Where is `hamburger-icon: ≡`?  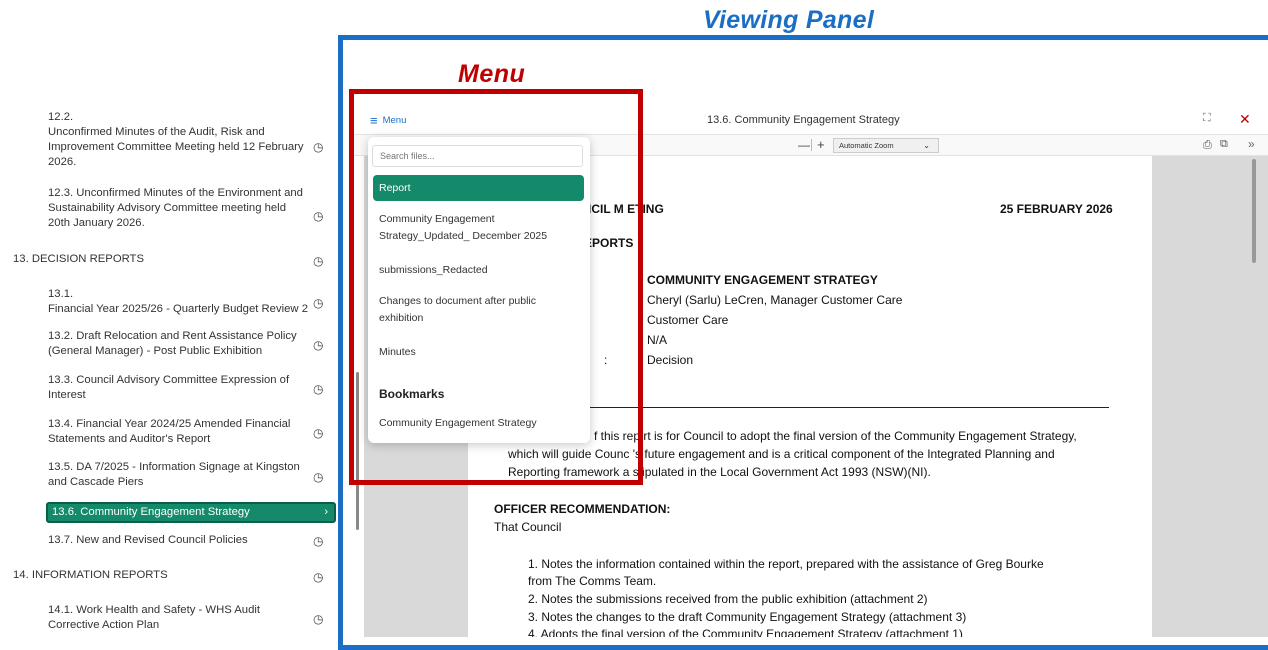
hamburger-icon: ≡ is located at coordinates (374, 120).